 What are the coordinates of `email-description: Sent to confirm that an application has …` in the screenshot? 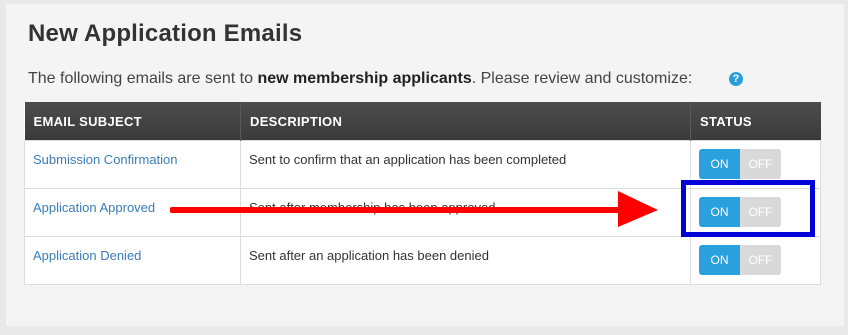 It's located at (408, 159).